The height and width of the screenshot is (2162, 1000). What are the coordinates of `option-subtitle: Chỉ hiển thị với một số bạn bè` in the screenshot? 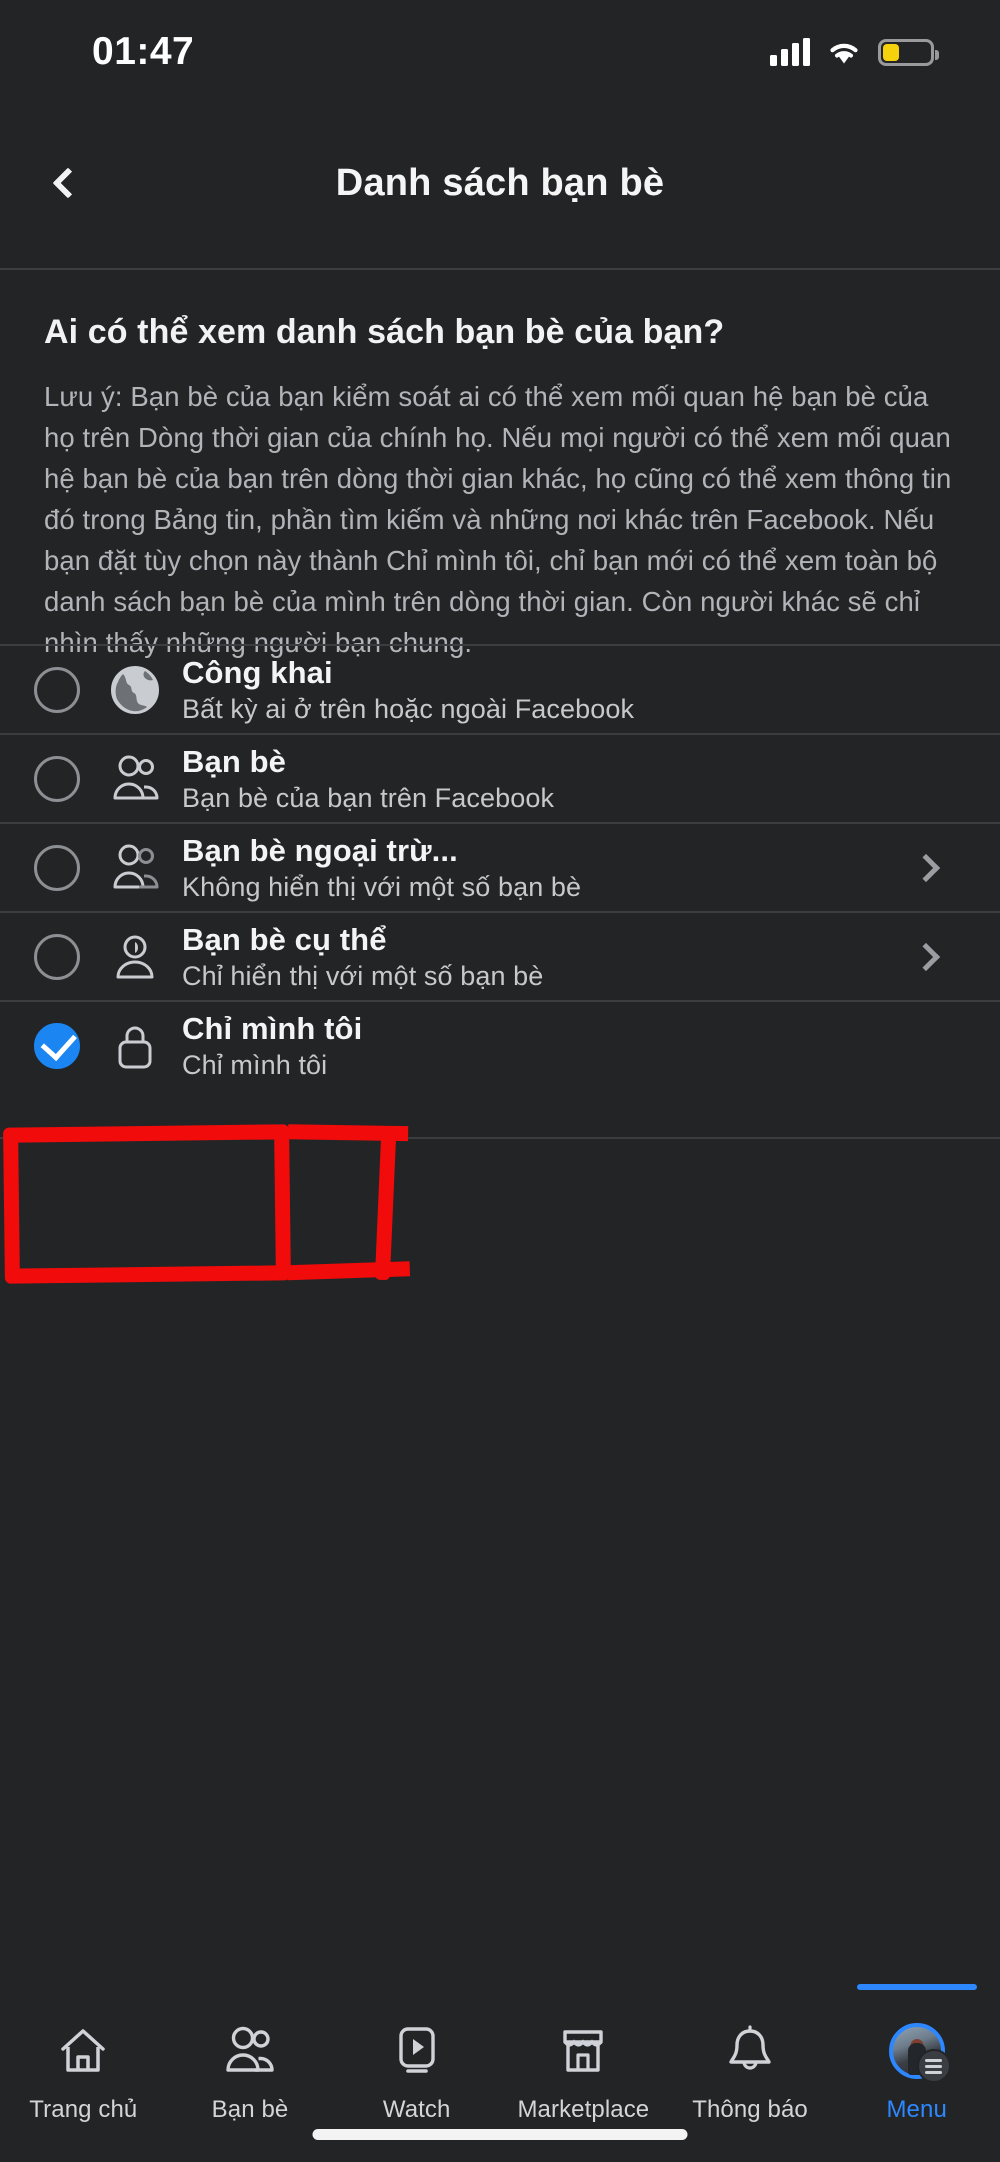 It's located at (363, 975).